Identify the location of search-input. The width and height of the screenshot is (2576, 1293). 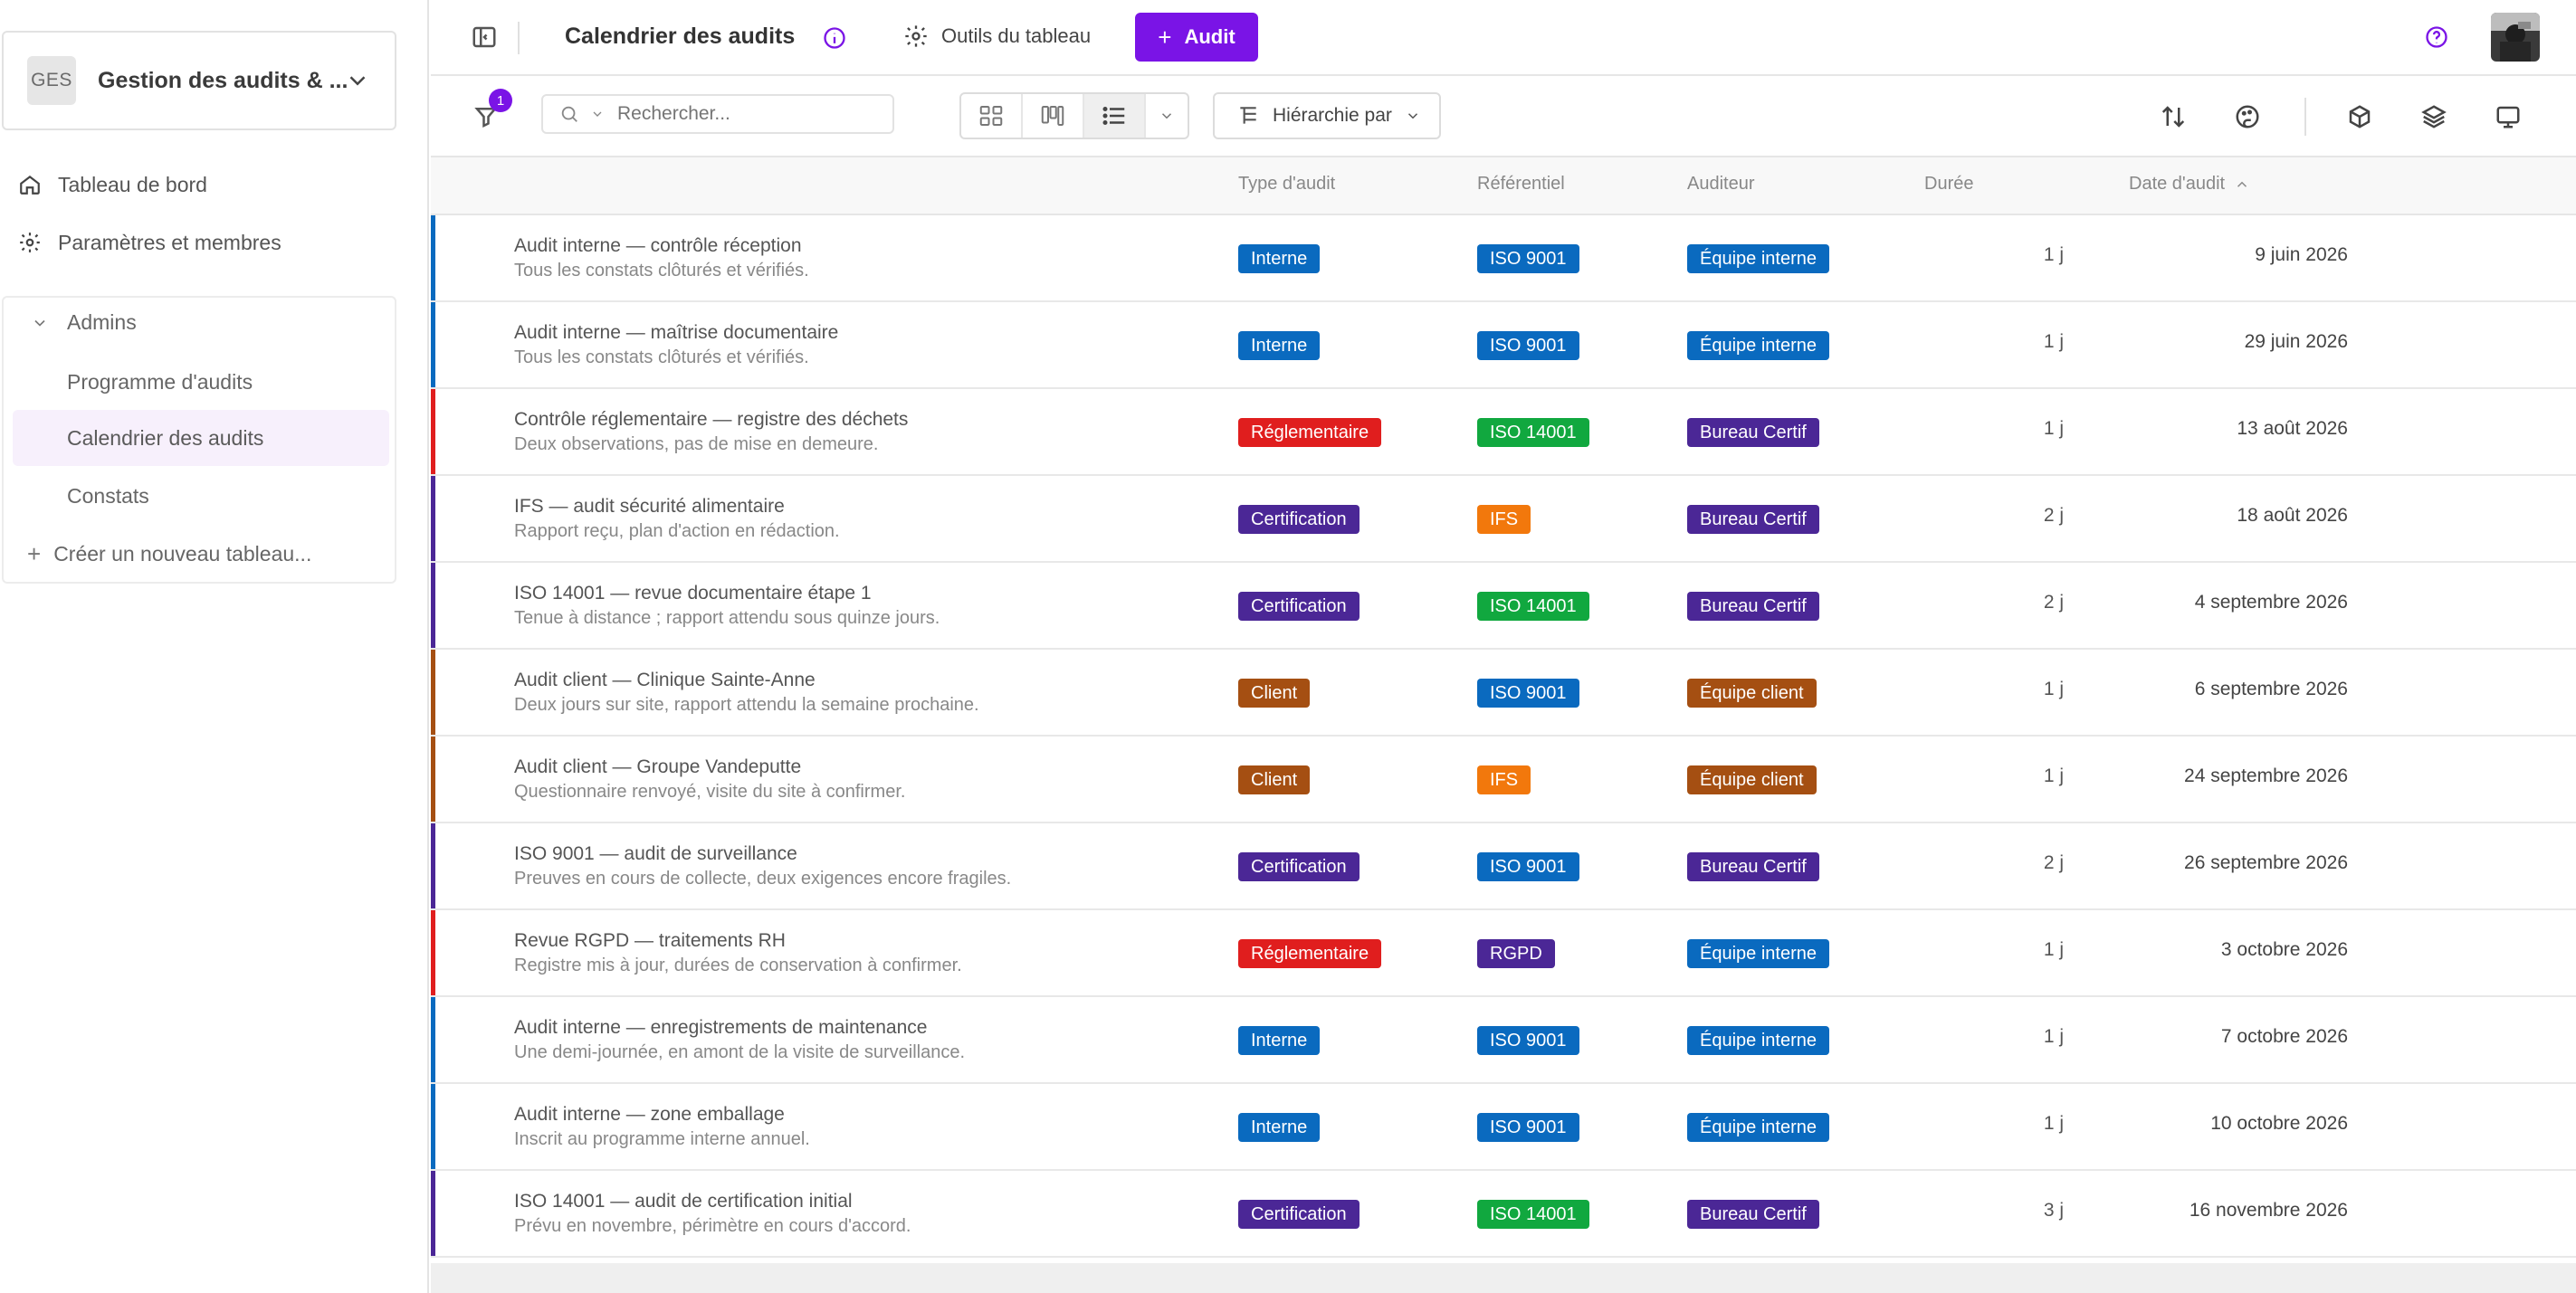
(731, 114).